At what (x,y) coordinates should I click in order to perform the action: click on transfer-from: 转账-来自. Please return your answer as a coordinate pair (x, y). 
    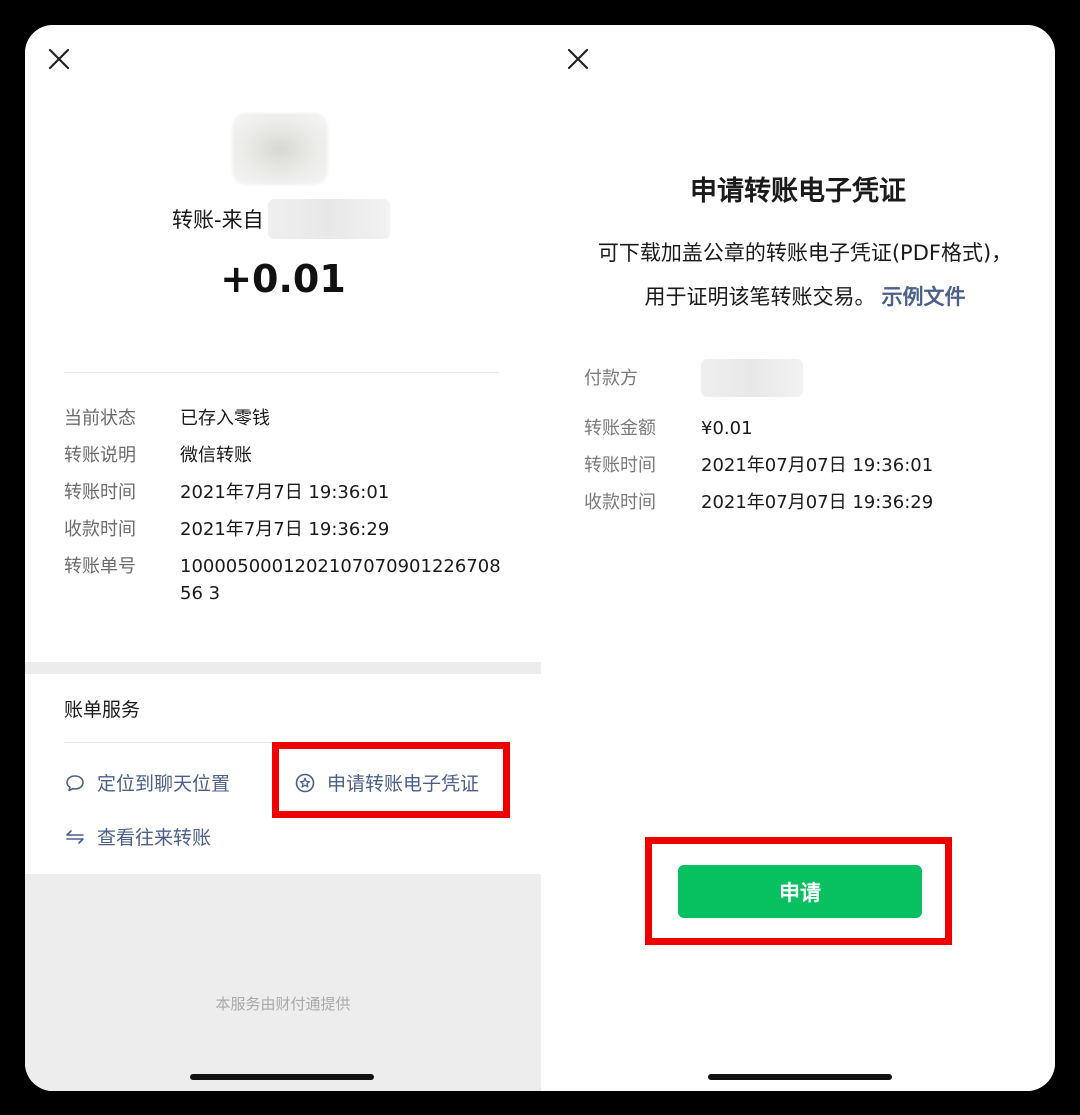
    Looking at the image, I should click on (281, 219).